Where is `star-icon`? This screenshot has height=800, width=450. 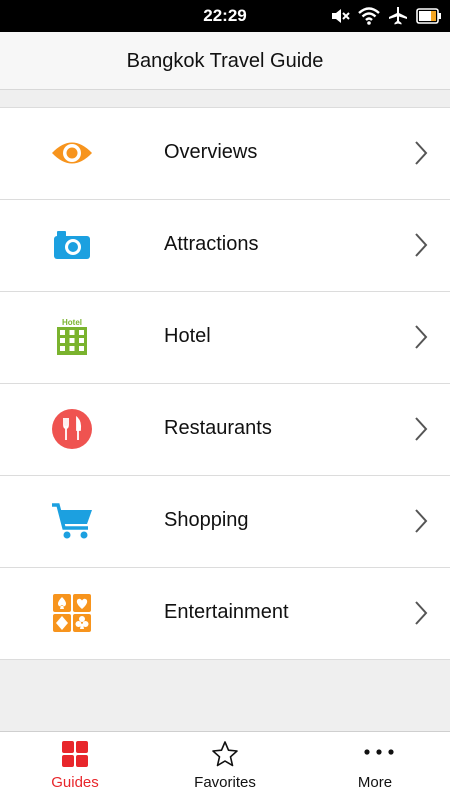
star-icon is located at coordinates (225, 754).